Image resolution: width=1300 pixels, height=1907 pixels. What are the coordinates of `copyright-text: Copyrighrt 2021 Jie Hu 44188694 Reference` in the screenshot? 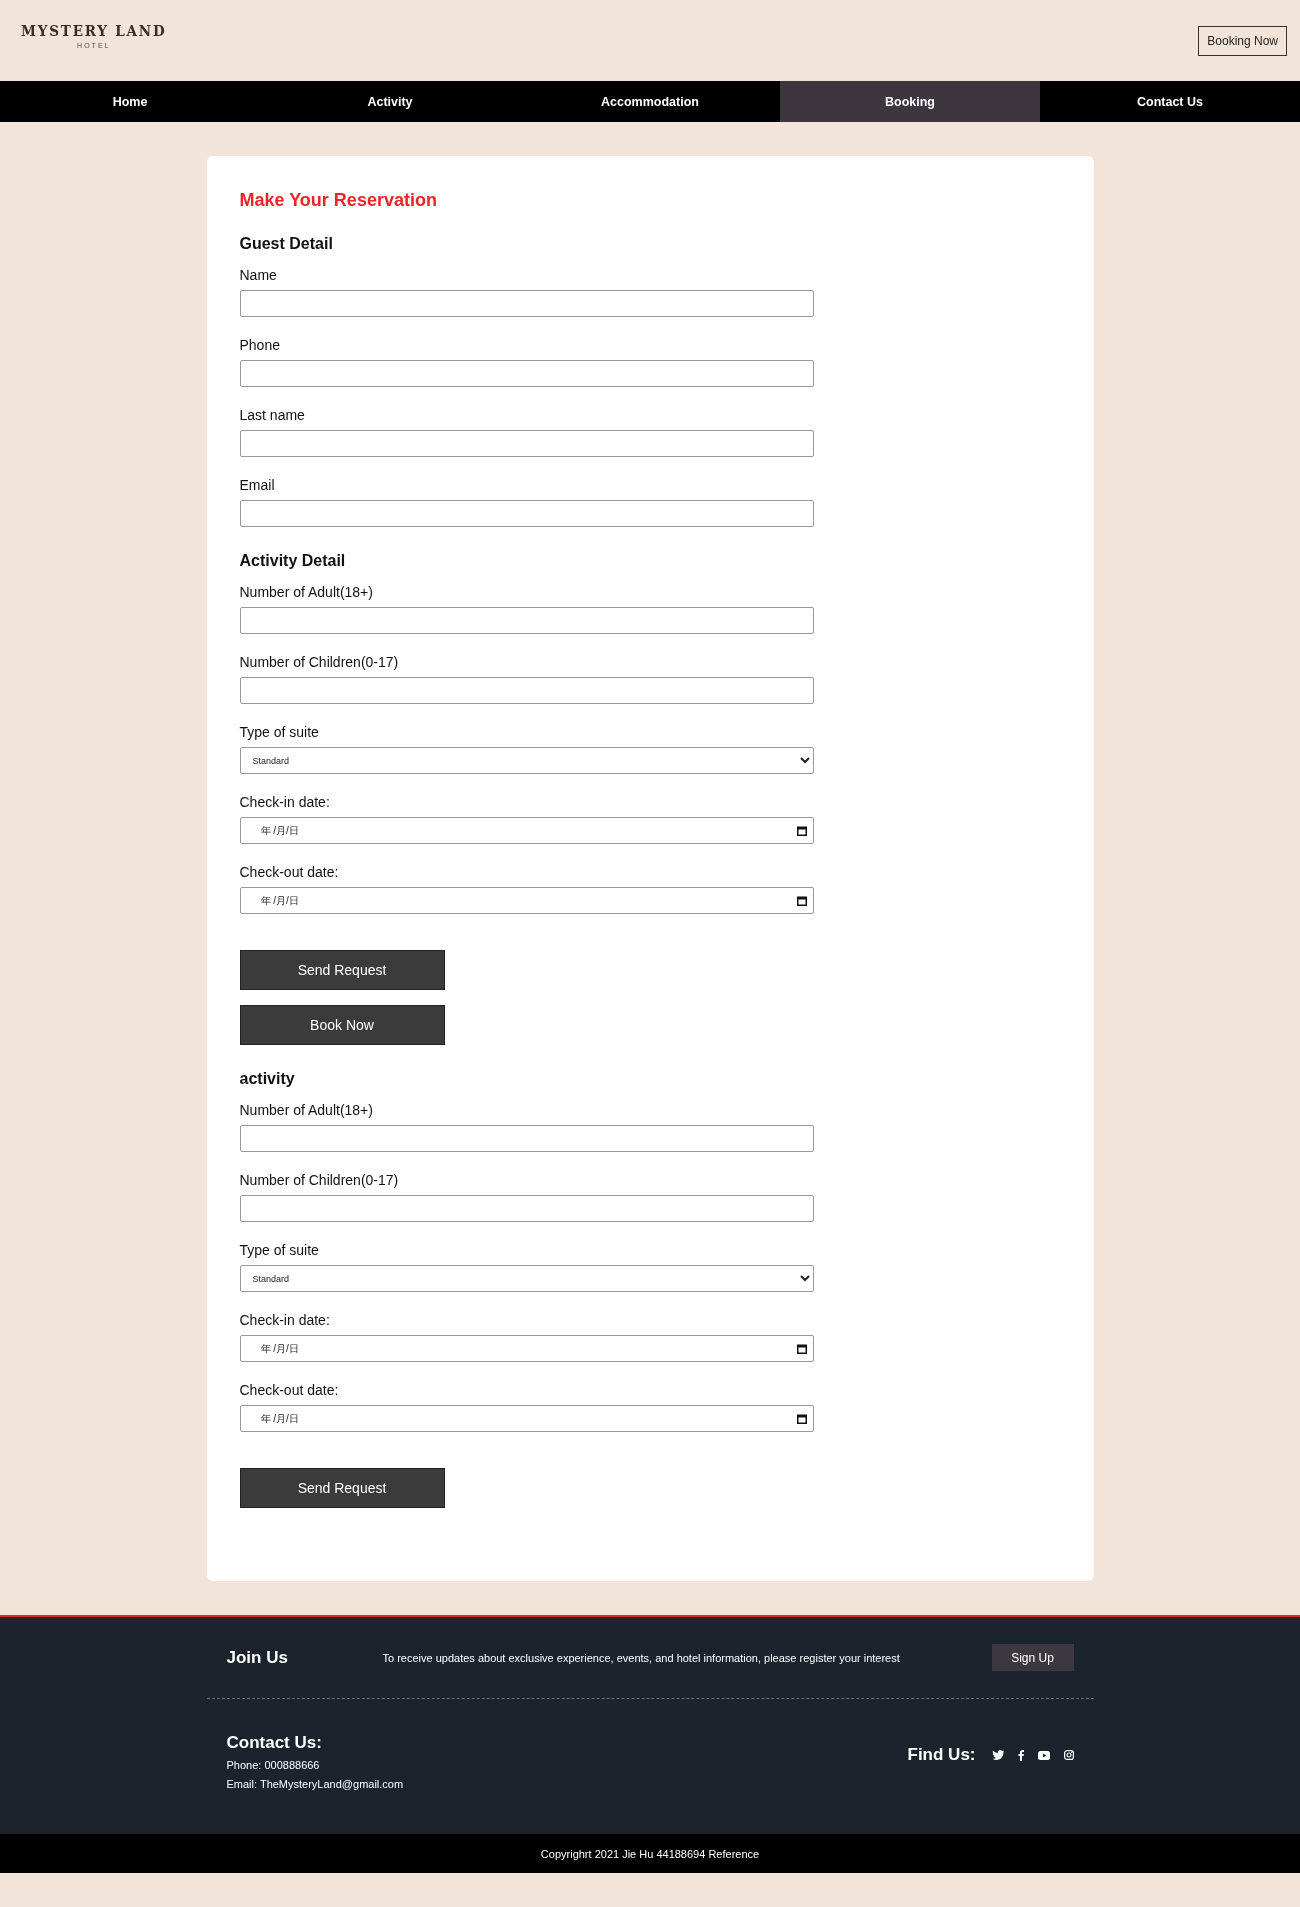 It's located at (650, 1853).